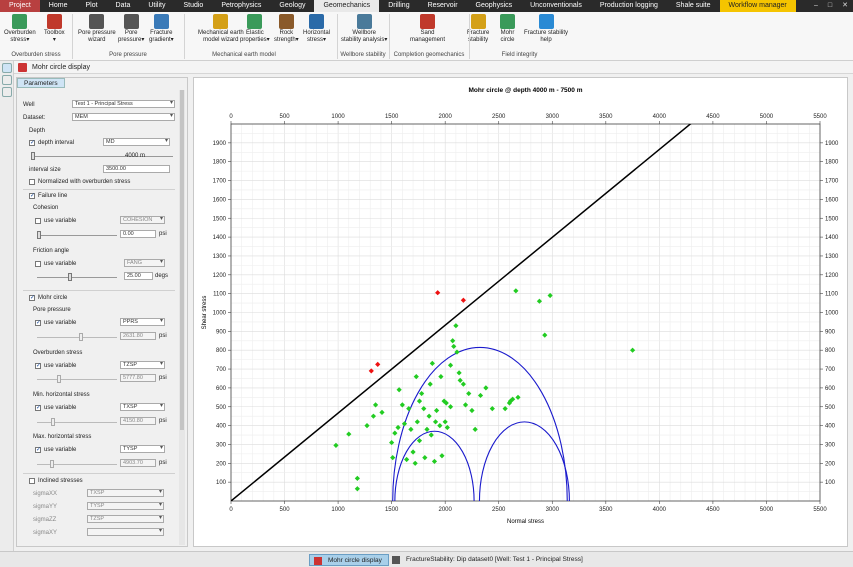 The image size is (853, 567). I want to click on pore-slider-thumb, so click(81, 337).